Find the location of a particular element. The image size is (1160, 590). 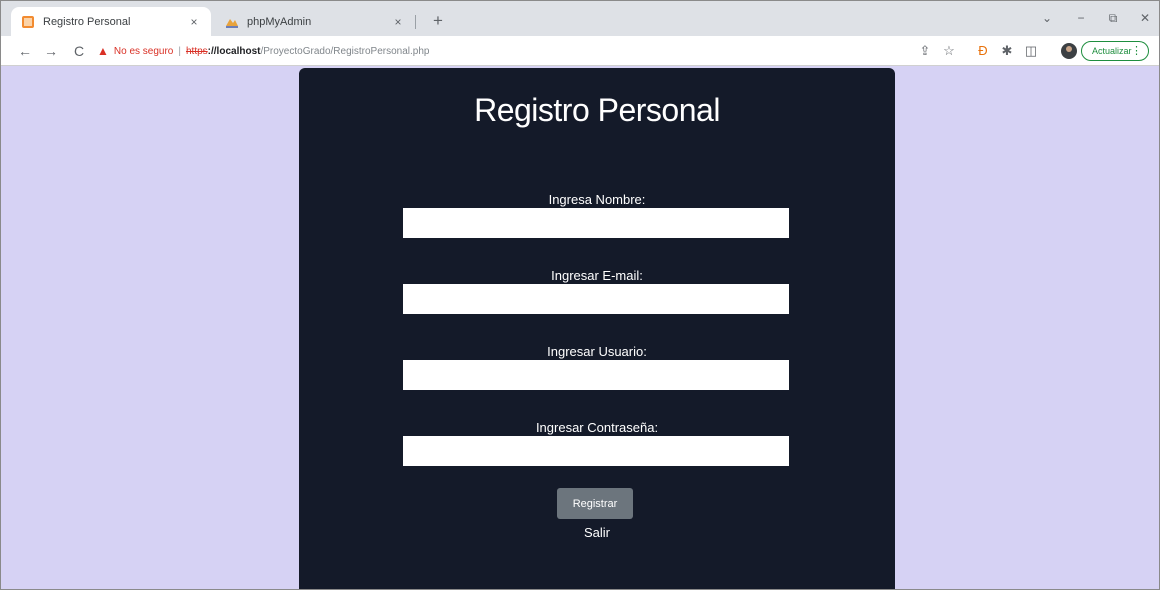

update-button: Actualizar ⋮ is located at coordinates (1115, 51).